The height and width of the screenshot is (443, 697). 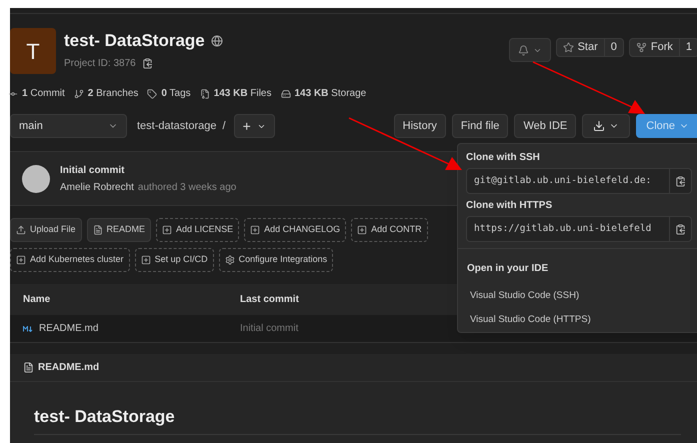 I want to click on quick-action-button: Upload File, so click(x=46, y=230).